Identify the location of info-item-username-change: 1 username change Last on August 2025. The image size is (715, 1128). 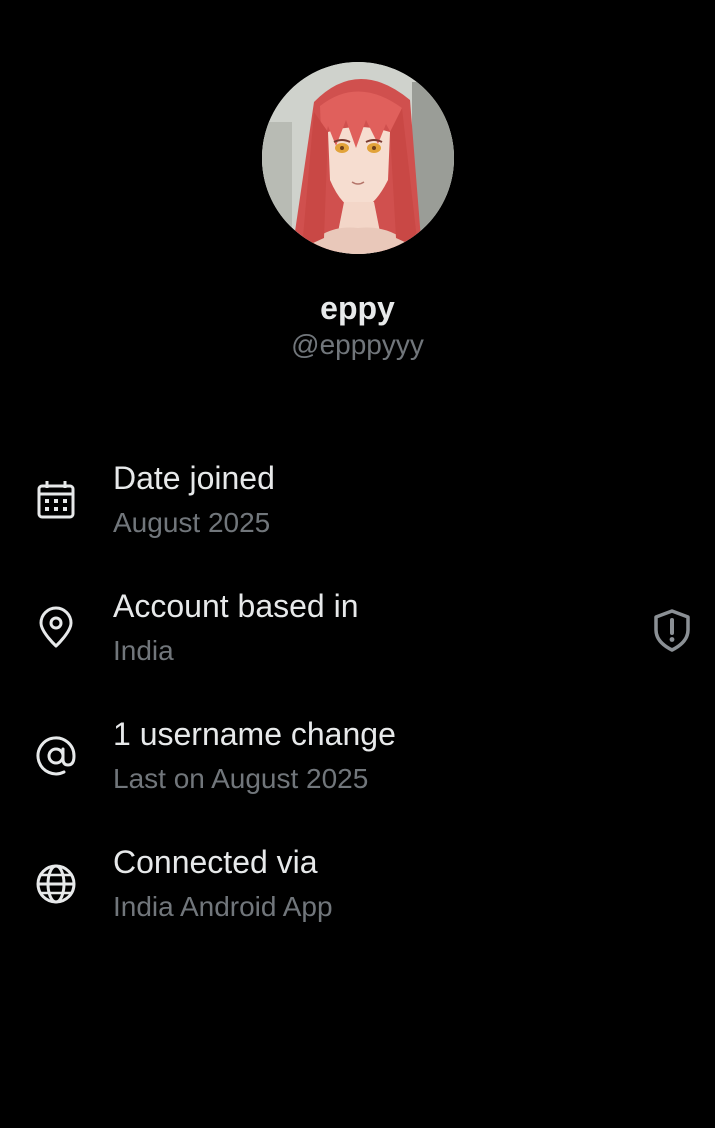
(357, 776).